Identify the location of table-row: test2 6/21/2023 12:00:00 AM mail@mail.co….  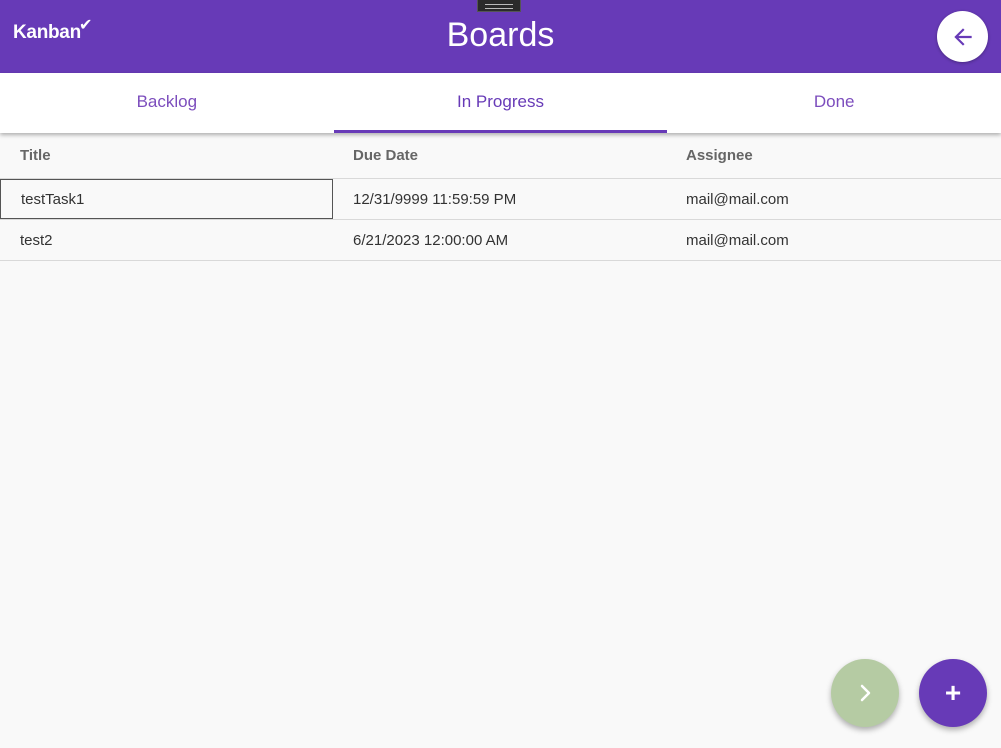
(500, 240).